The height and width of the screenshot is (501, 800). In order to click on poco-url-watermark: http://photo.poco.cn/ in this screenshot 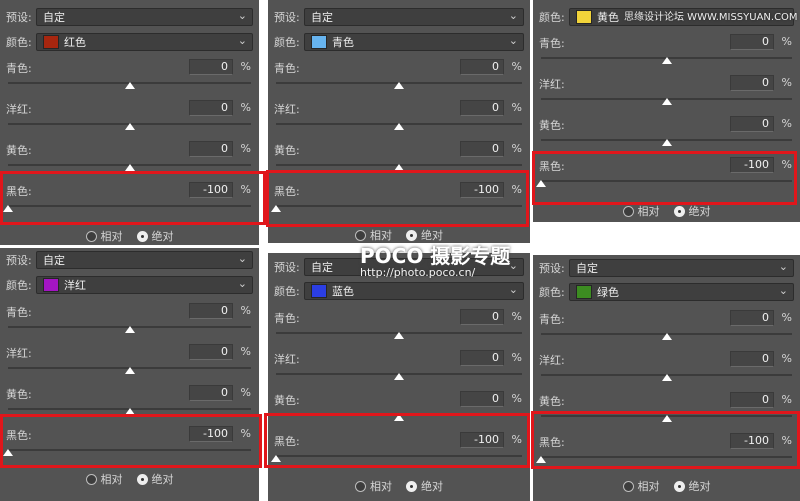, I will do `click(418, 272)`.